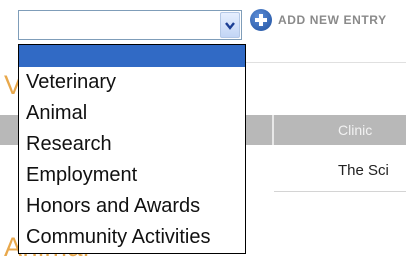  What do you see at coordinates (118, 237) in the screenshot?
I see `dropdown-option-community-activities: Community Activities` at bounding box center [118, 237].